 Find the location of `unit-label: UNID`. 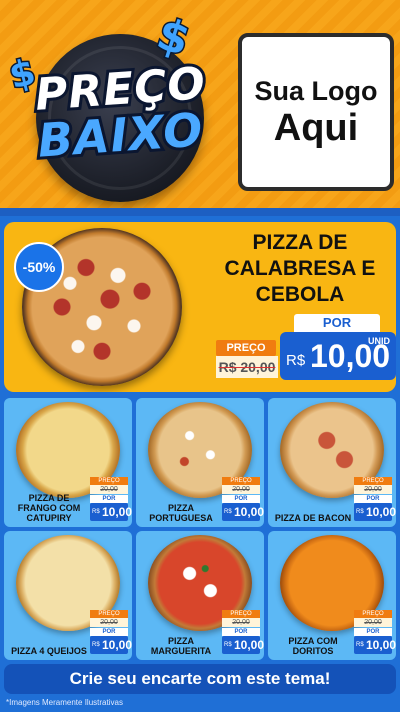

unit-label: UNID is located at coordinates (379, 341).